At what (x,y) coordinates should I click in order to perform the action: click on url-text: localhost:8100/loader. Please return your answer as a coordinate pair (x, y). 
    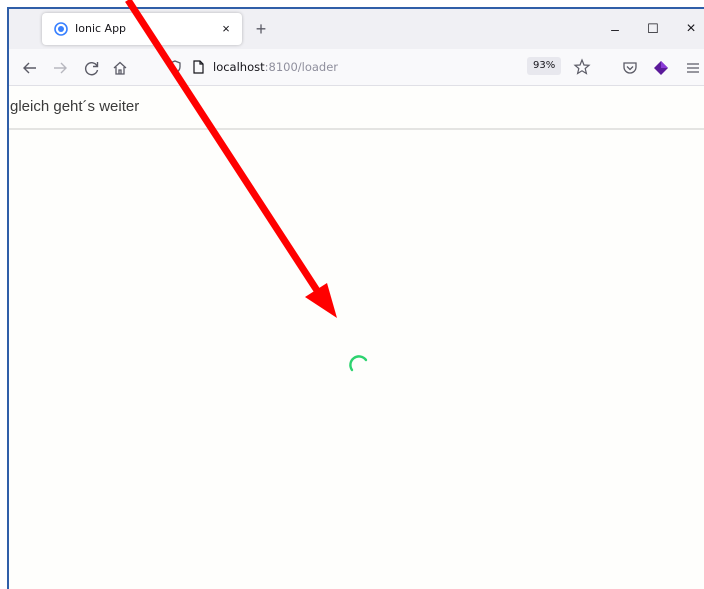
    Looking at the image, I should click on (275, 67).